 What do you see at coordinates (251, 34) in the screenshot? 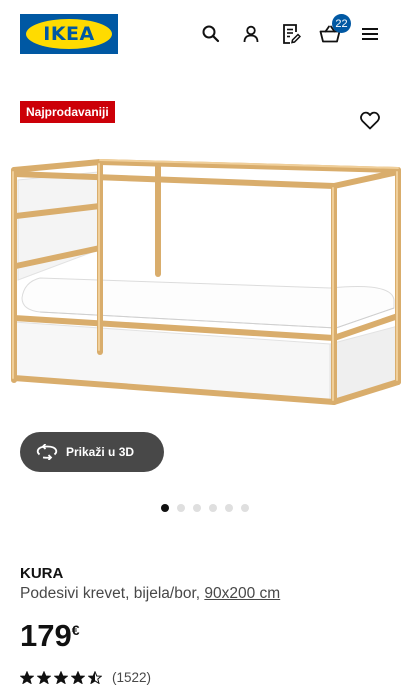
I see `user-icon` at bounding box center [251, 34].